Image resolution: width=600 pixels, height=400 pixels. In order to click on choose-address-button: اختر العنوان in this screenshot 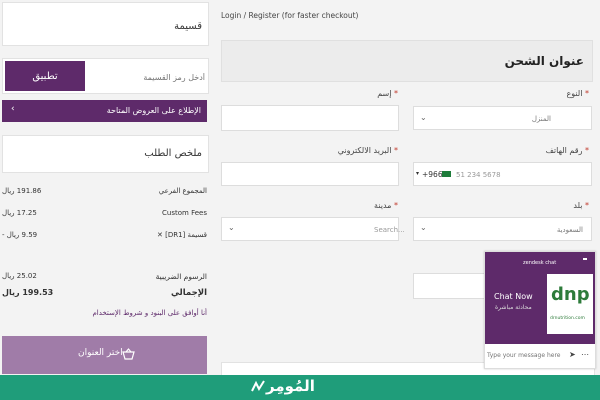, I will do `click(104, 355)`.